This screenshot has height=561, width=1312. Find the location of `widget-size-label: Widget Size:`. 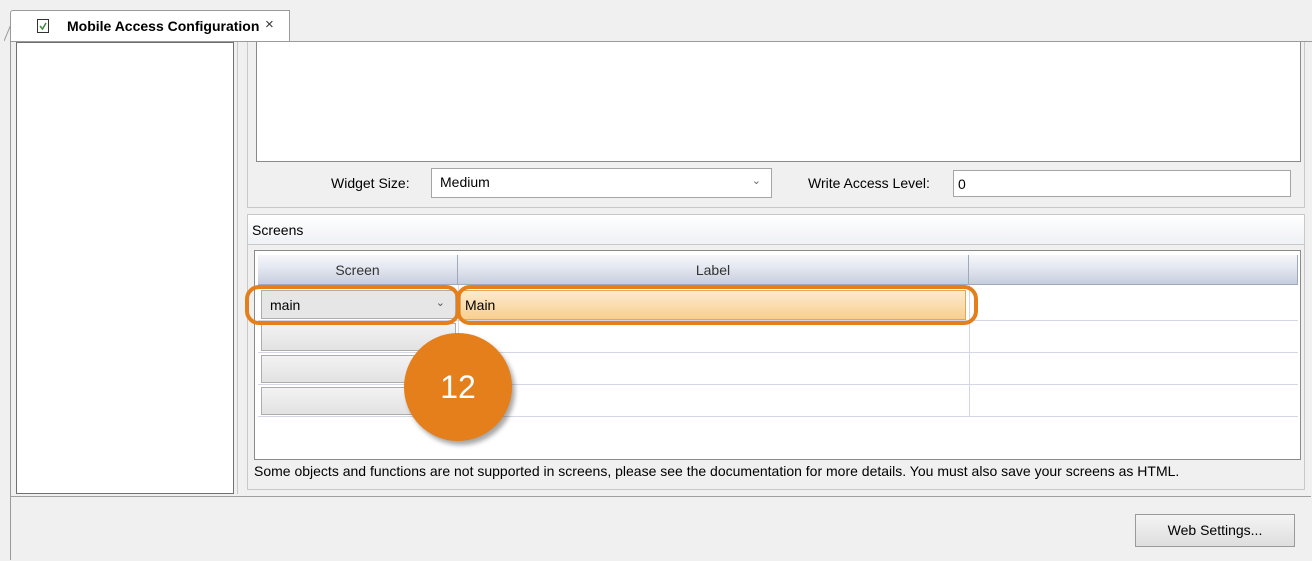

widget-size-label: Widget Size: is located at coordinates (370, 183).